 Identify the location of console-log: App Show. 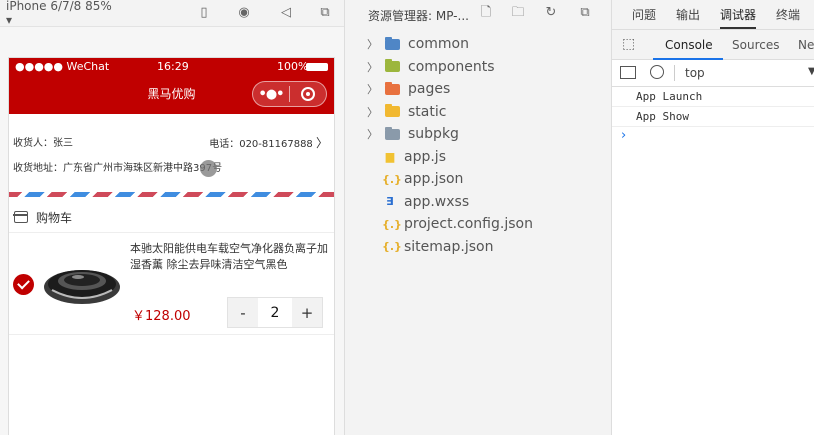
(713, 117).